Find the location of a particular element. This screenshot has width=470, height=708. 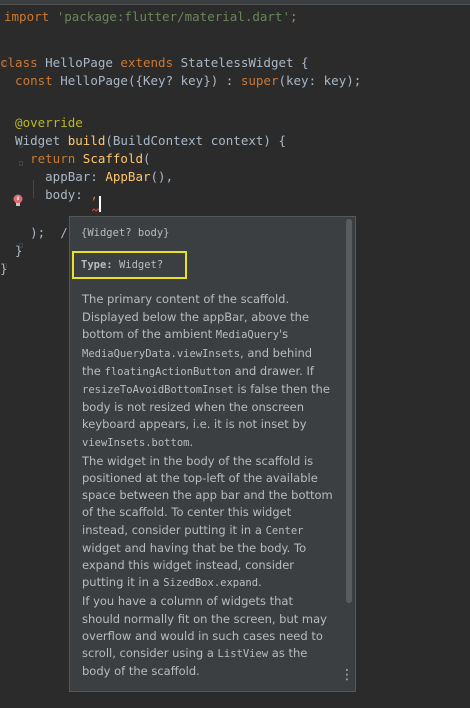

code-token: ; is located at coordinates (293, 16).